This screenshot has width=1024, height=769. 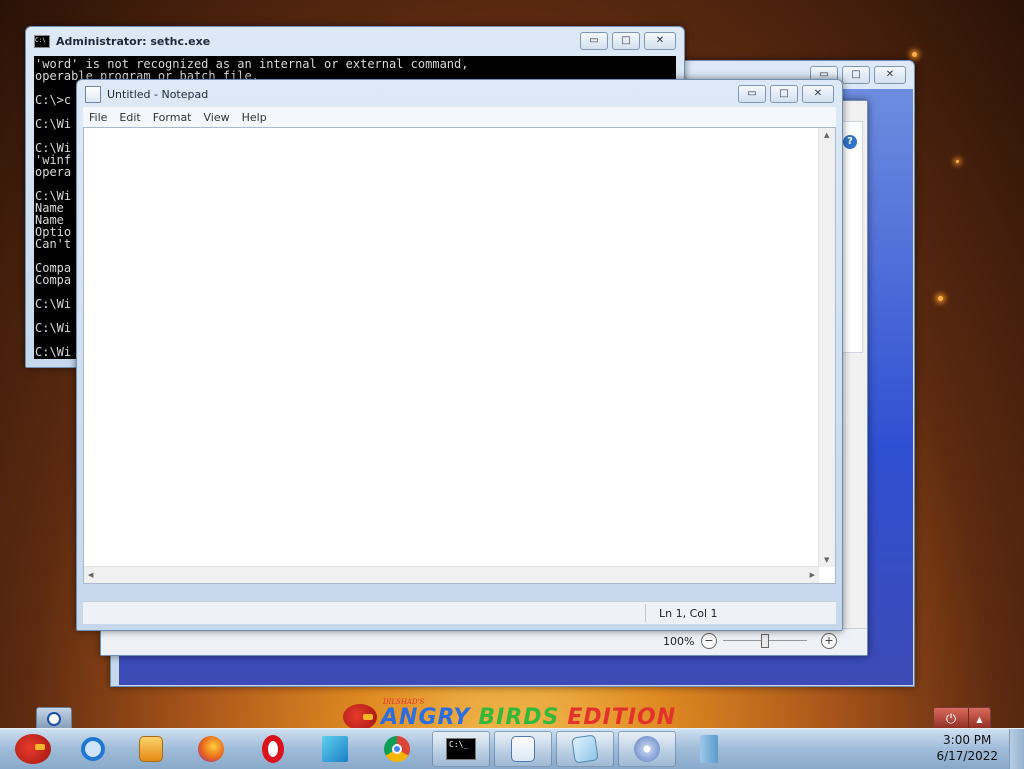 I want to click on taskbar-cmd: C:\_, so click(x=461, y=749).